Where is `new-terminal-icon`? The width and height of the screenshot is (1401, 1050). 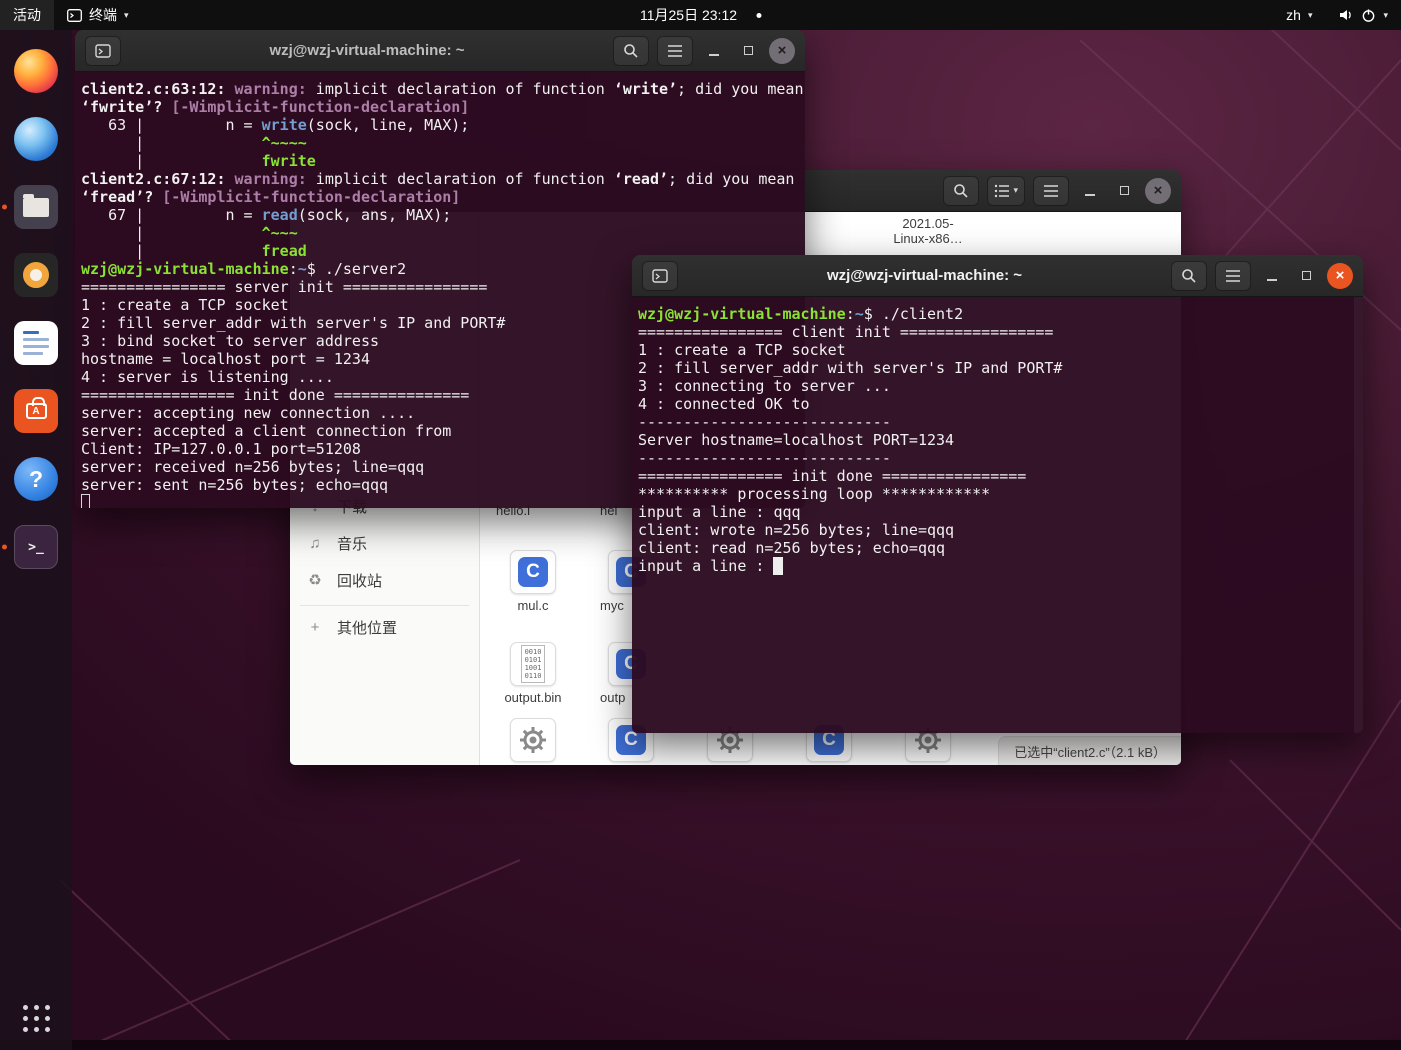 new-terminal-icon is located at coordinates (660, 275).